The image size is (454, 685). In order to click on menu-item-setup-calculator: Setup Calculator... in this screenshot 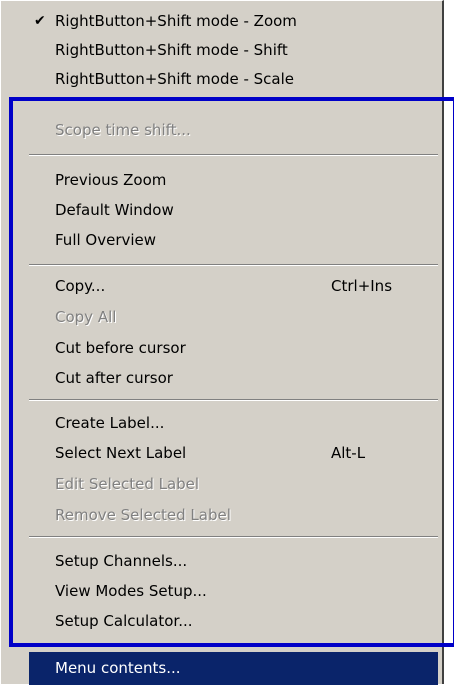, I will do `click(221, 621)`.